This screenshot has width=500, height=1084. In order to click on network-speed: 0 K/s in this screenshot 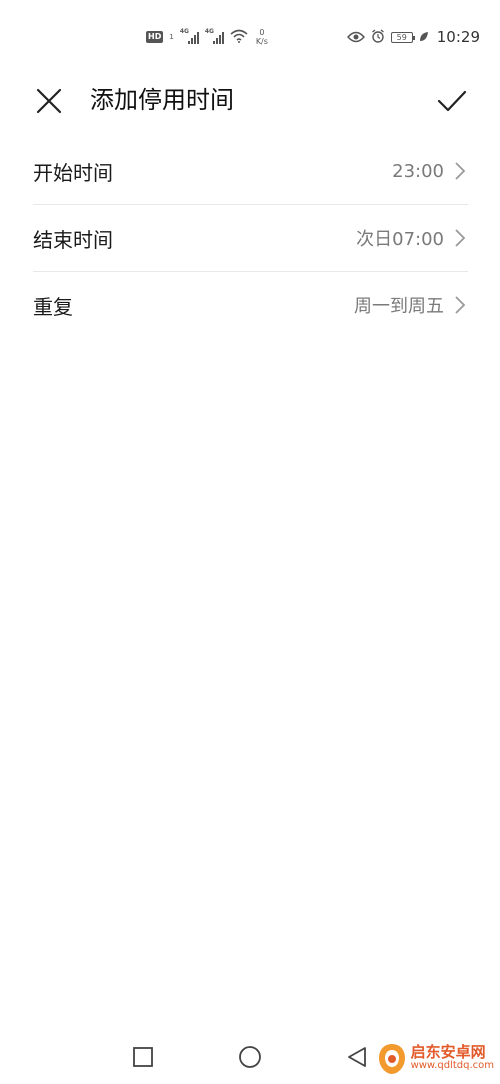, I will do `click(262, 37)`.